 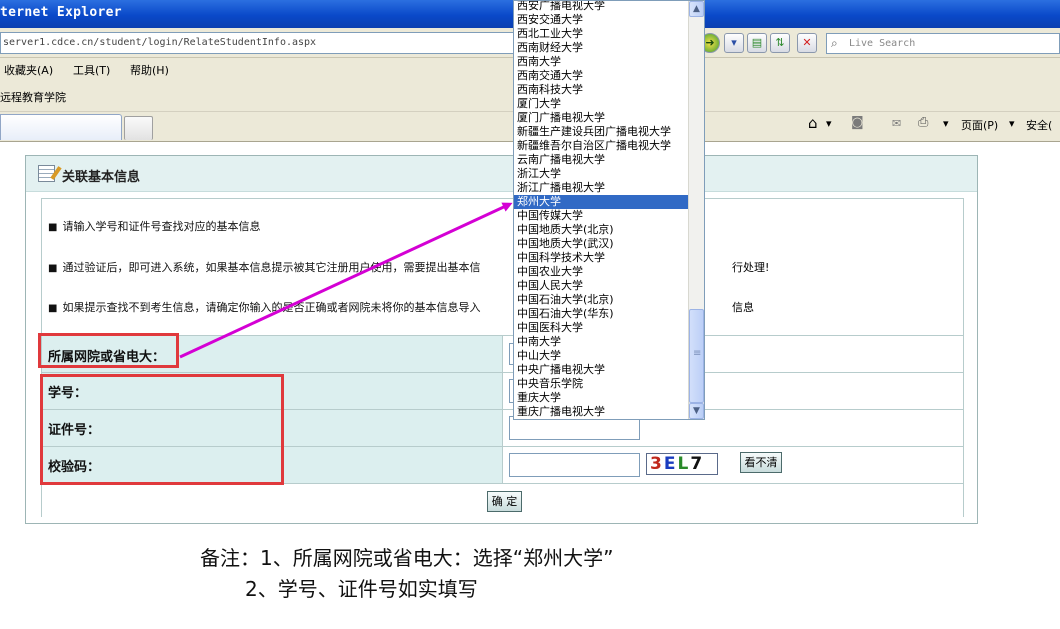 What do you see at coordinates (601, 20) in the screenshot?
I see `dropdown-option: 西安交通大学` at bounding box center [601, 20].